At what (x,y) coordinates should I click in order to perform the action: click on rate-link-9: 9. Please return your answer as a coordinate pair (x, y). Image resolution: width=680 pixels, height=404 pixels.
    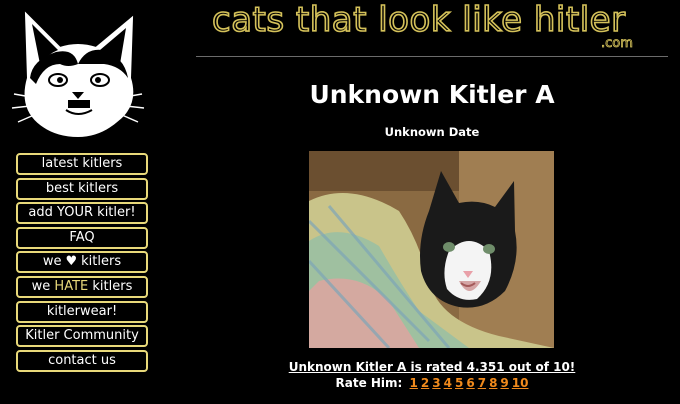
    Looking at the image, I should click on (504, 383).